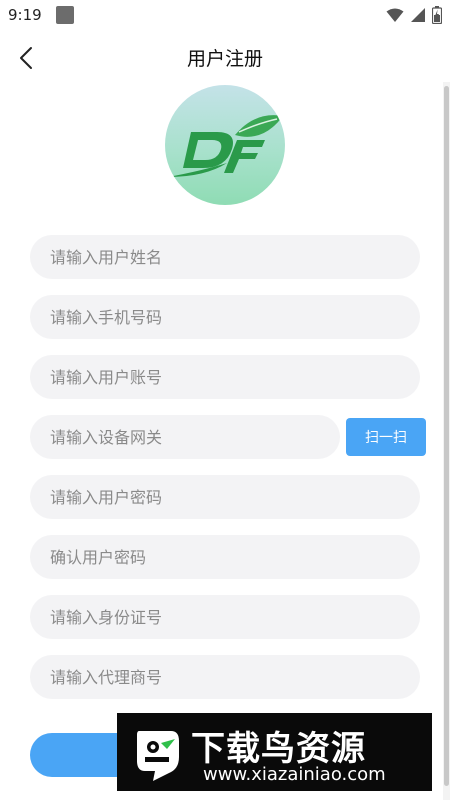  I want to click on status-bar: 9:19, so click(225, 15).